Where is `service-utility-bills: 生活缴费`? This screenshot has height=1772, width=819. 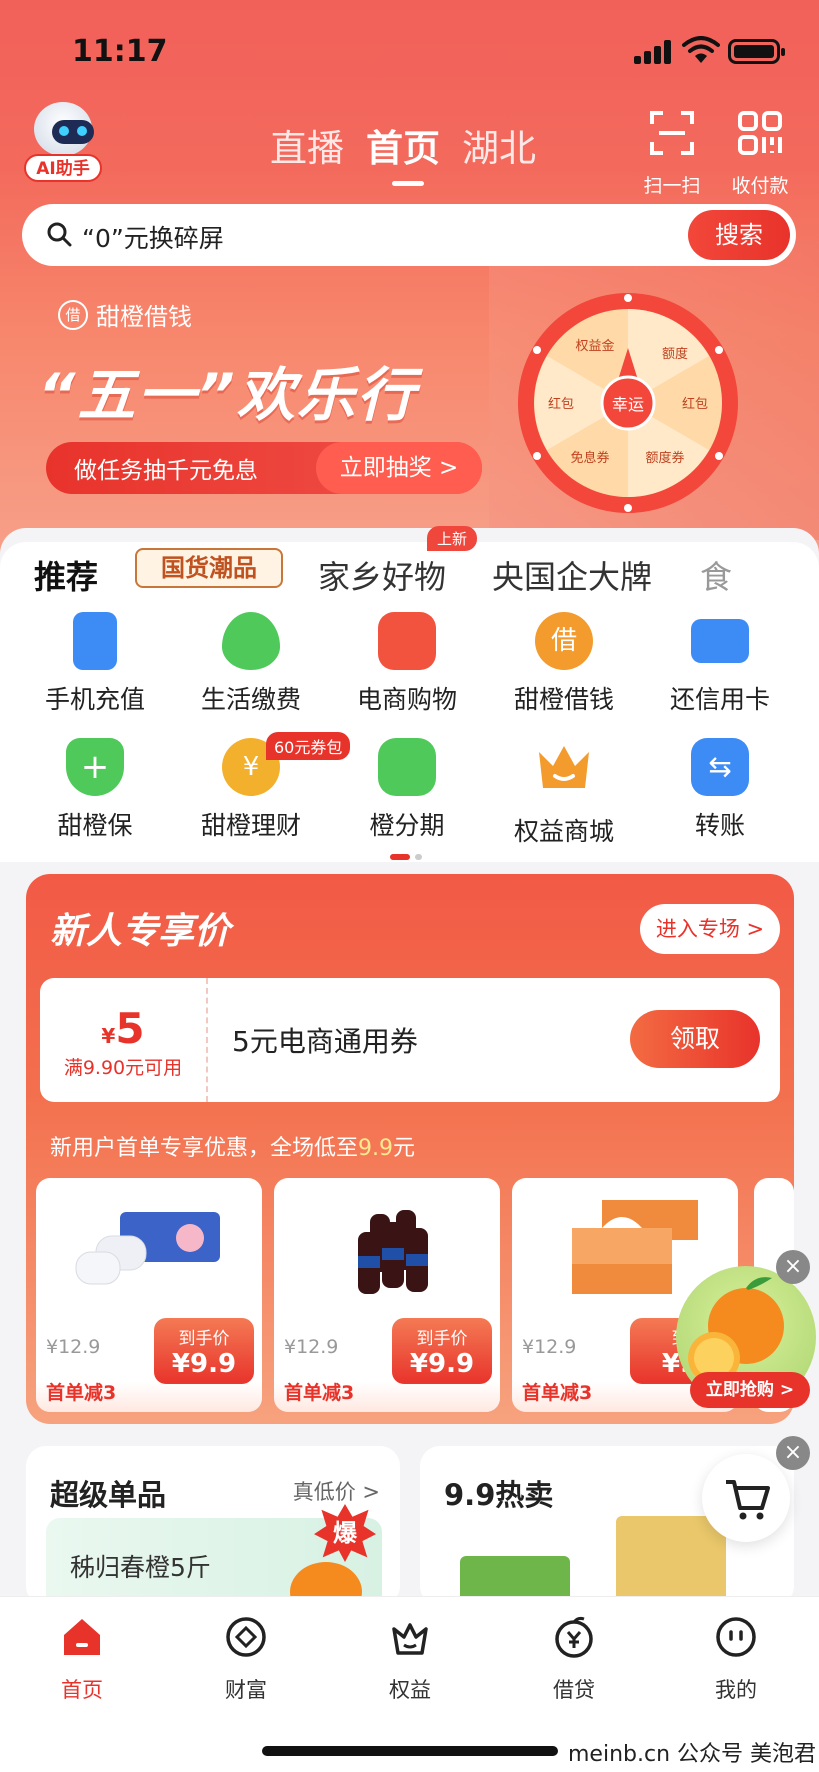 service-utility-bills: 生活缴费 is located at coordinates (251, 664).